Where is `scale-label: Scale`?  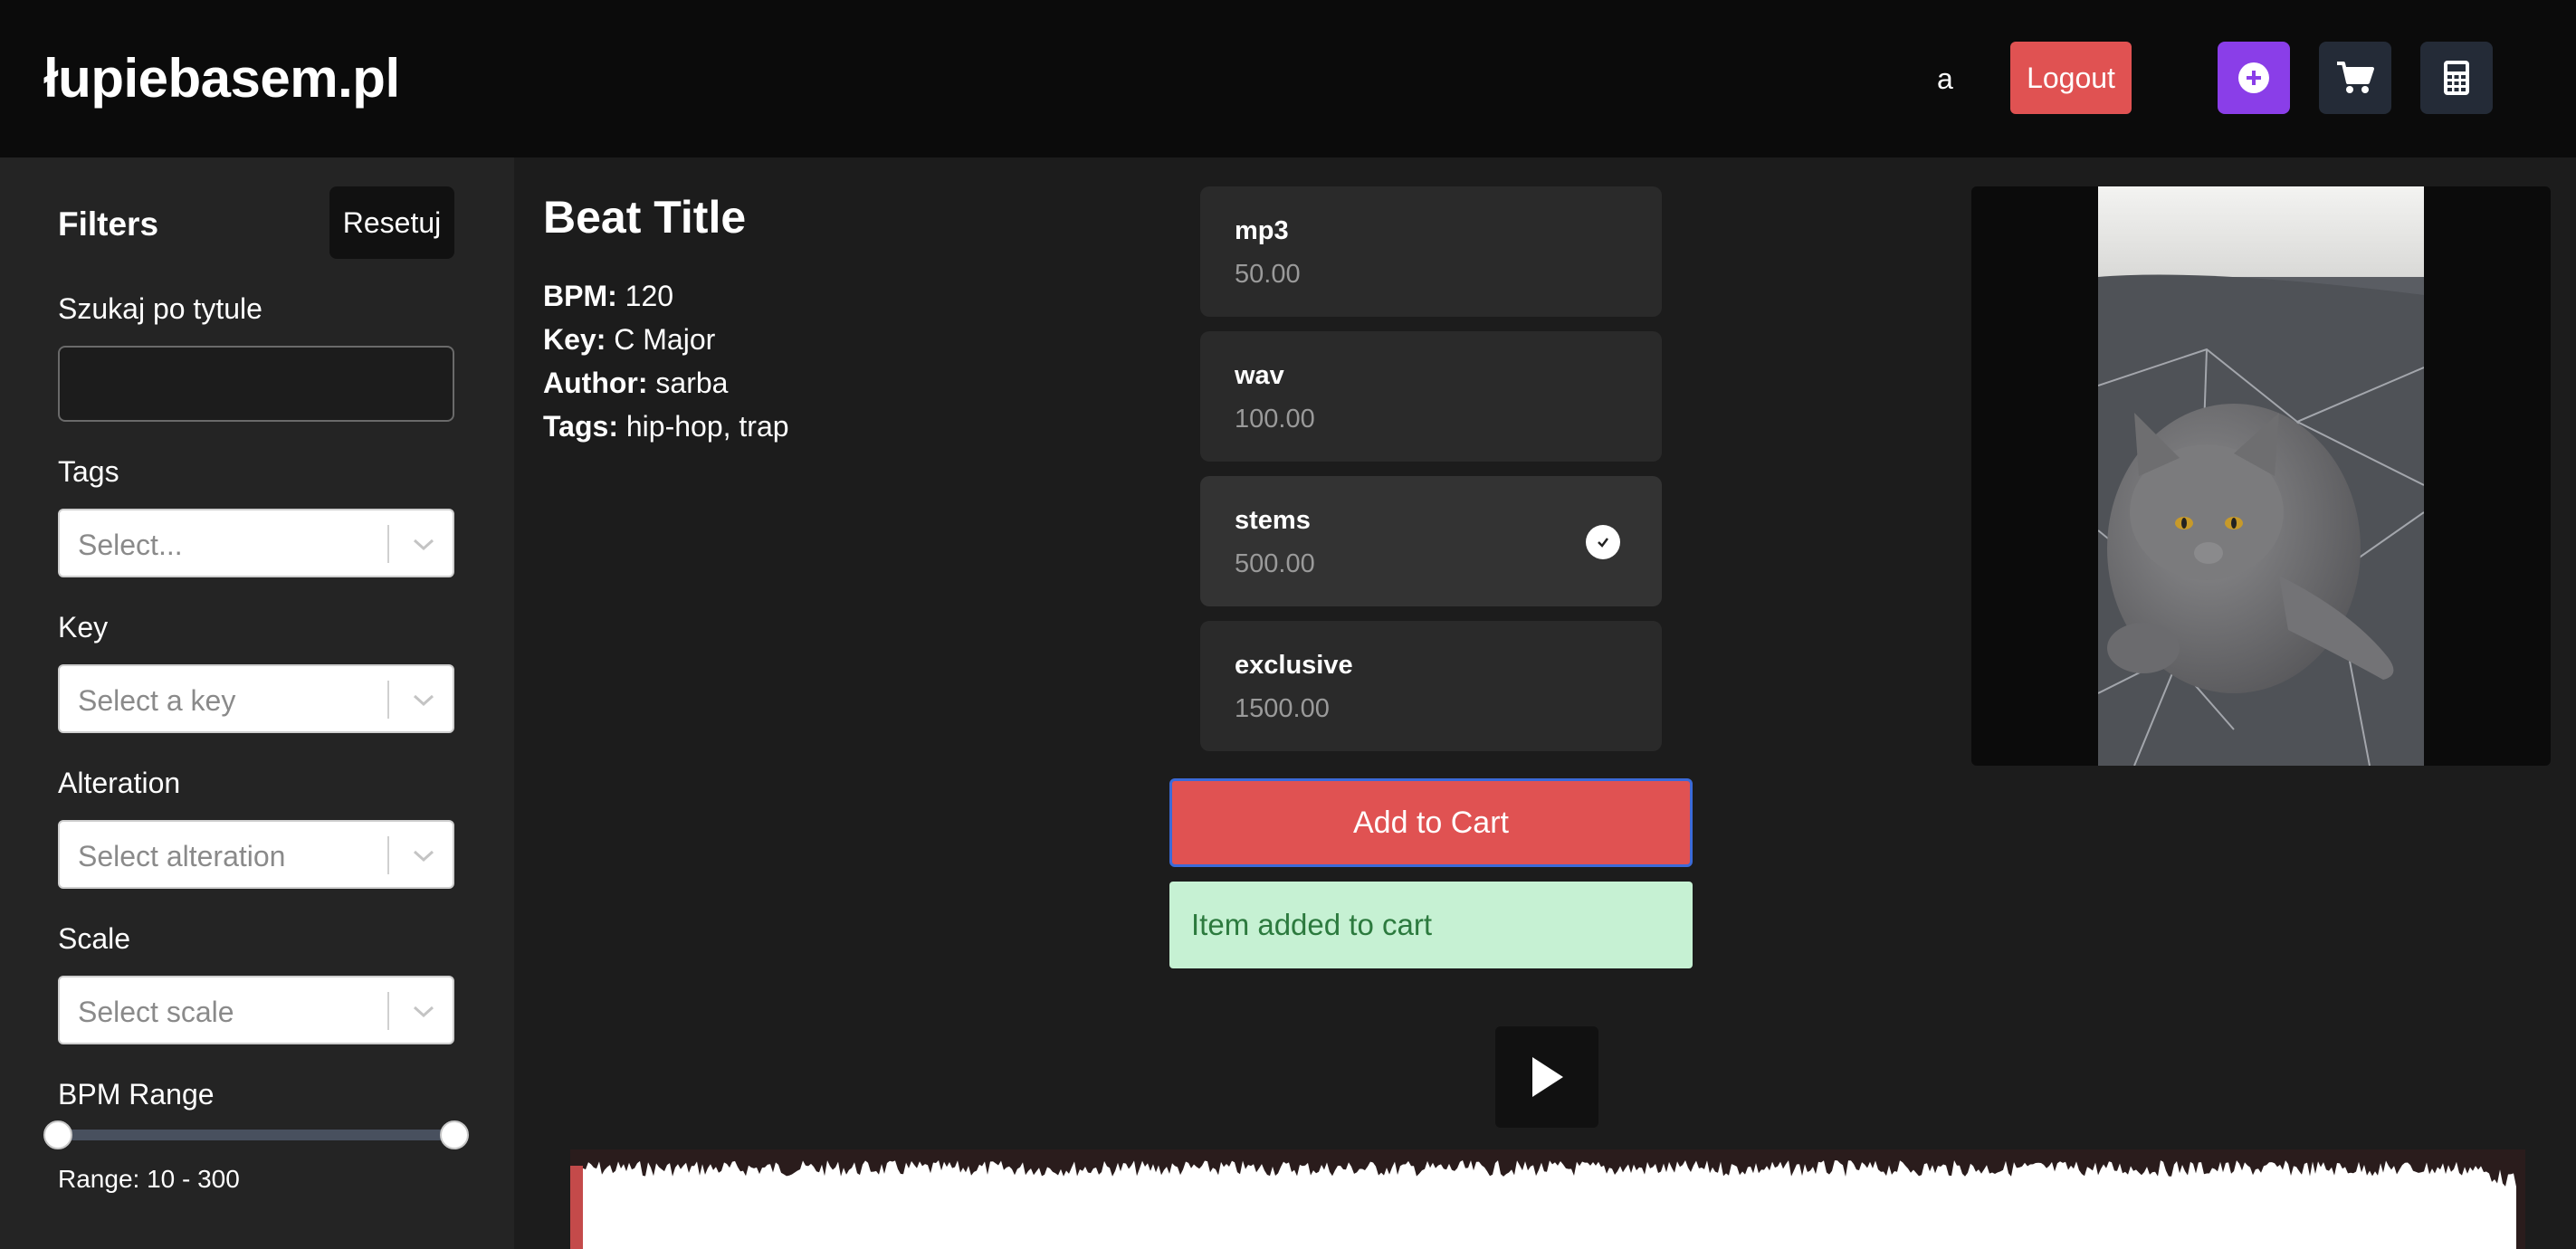
scale-label: Scale is located at coordinates (95, 938).